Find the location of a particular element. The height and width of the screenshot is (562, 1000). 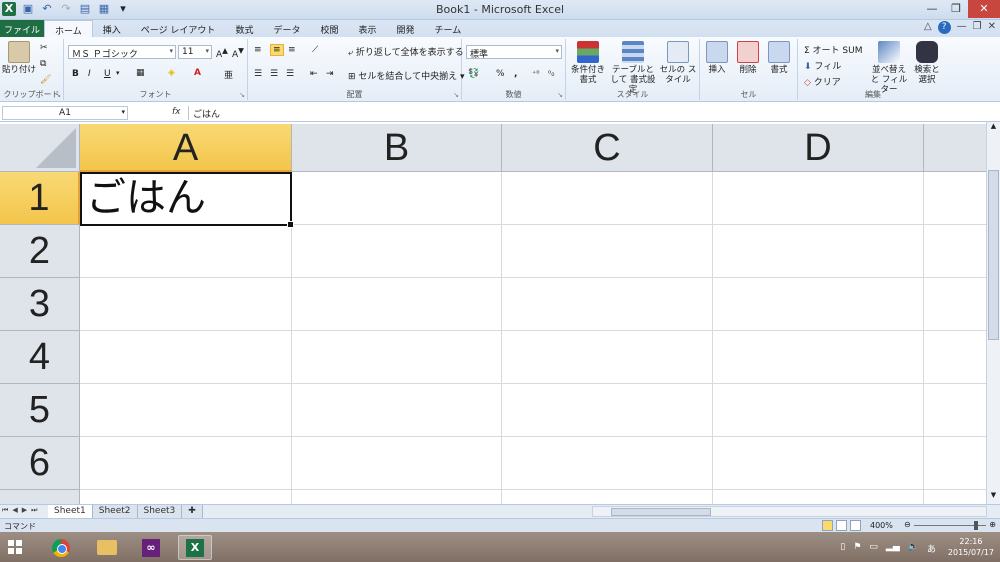

formula-input: ごはん is located at coordinates (588, 113).